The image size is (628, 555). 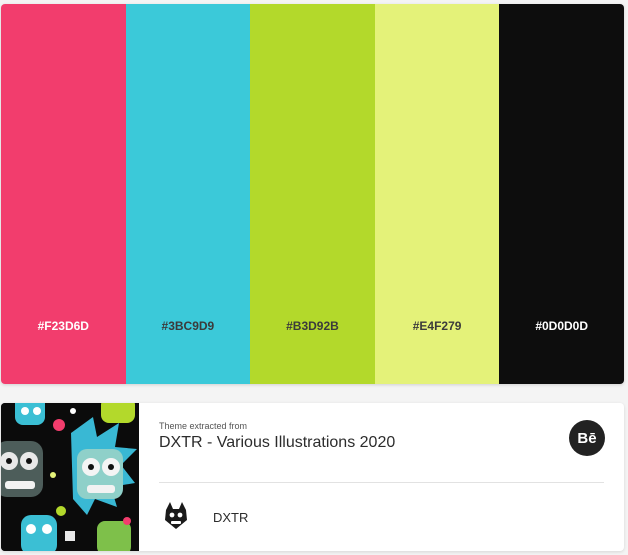 What do you see at coordinates (63, 326) in the screenshot?
I see `swatch-hex-label: #F23D6D` at bounding box center [63, 326].